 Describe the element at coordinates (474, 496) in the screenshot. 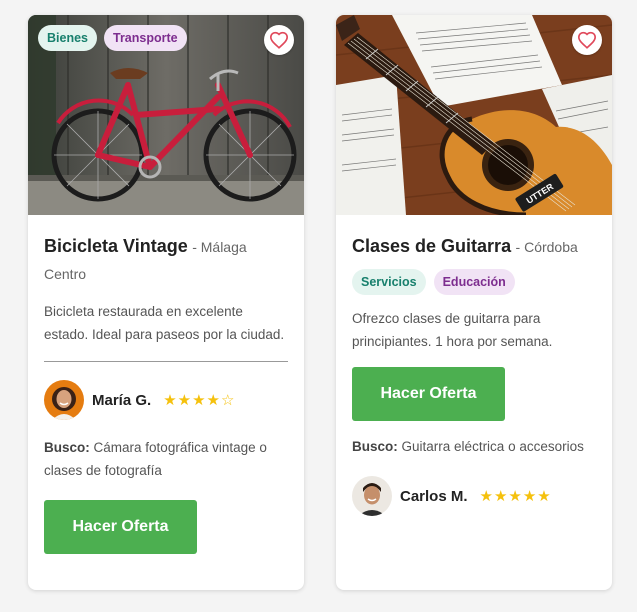

I see `owner-info: Carlos M. ★★★★★` at that location.